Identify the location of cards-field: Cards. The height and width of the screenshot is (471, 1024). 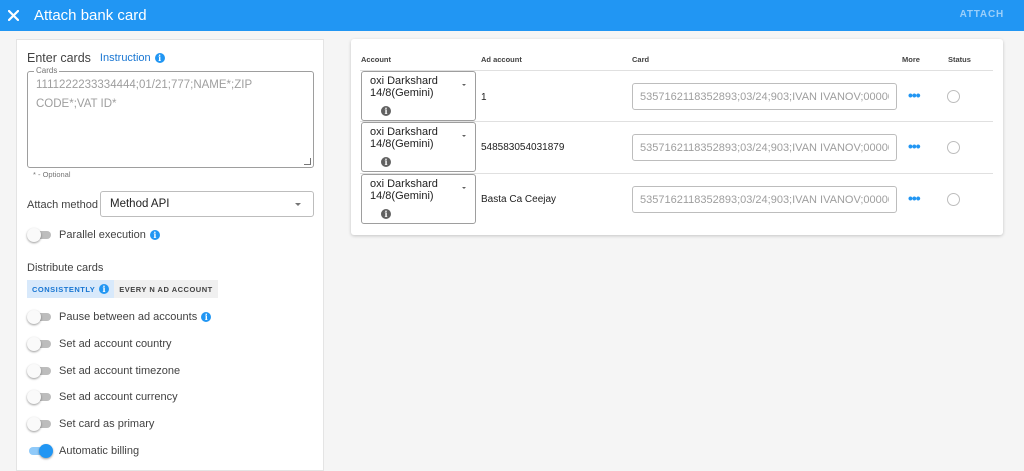
(170, 117).